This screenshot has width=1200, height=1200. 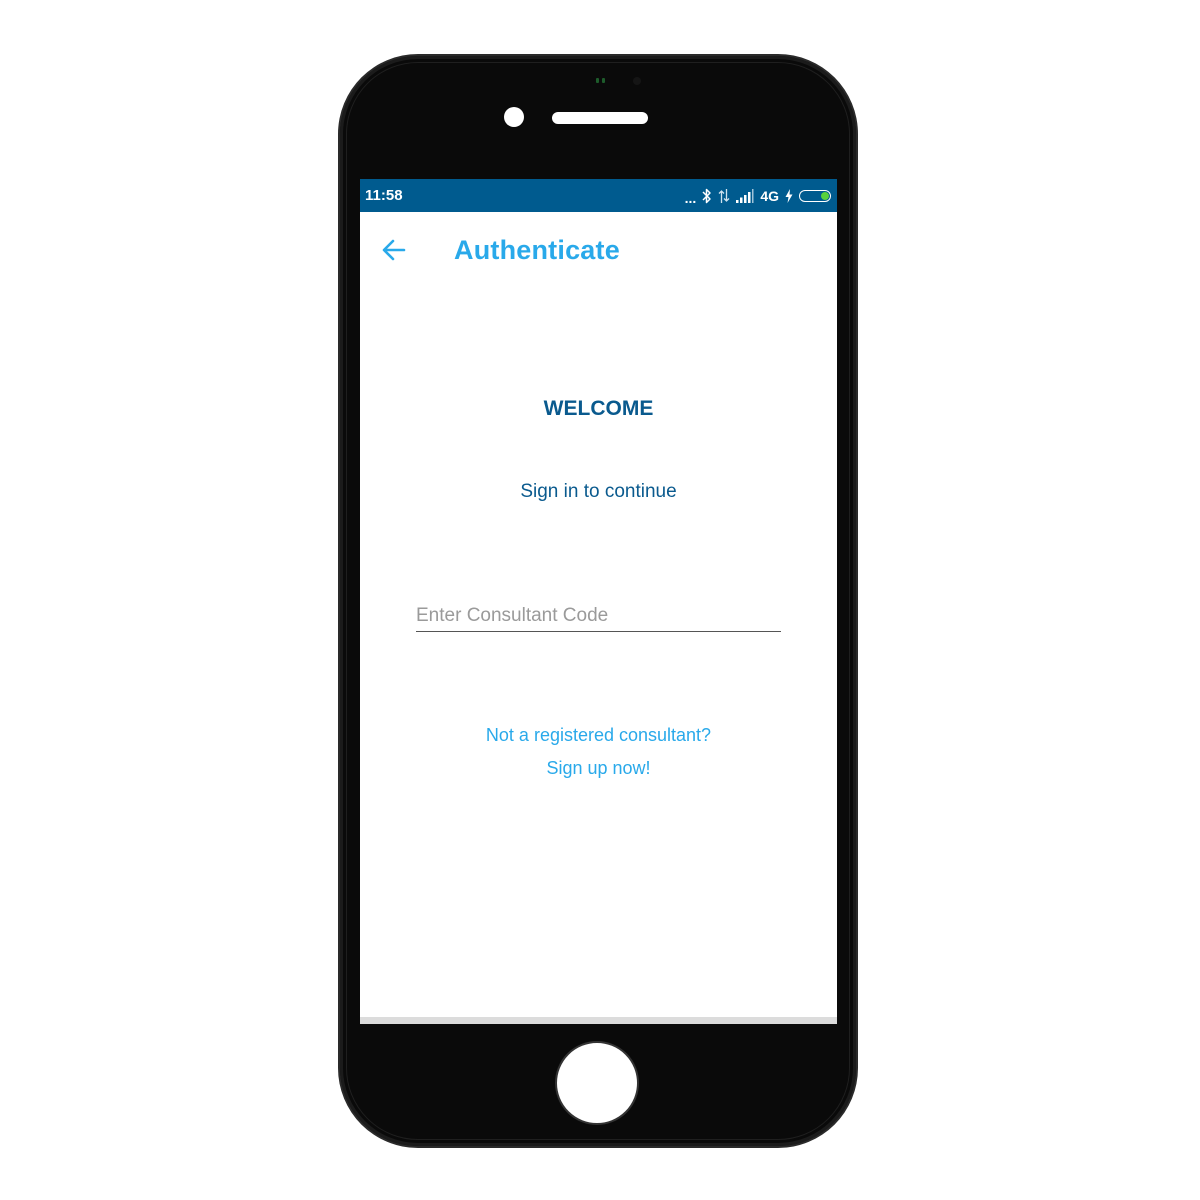 I want to click on data-transfer-icon, so click(x=724, y=196).